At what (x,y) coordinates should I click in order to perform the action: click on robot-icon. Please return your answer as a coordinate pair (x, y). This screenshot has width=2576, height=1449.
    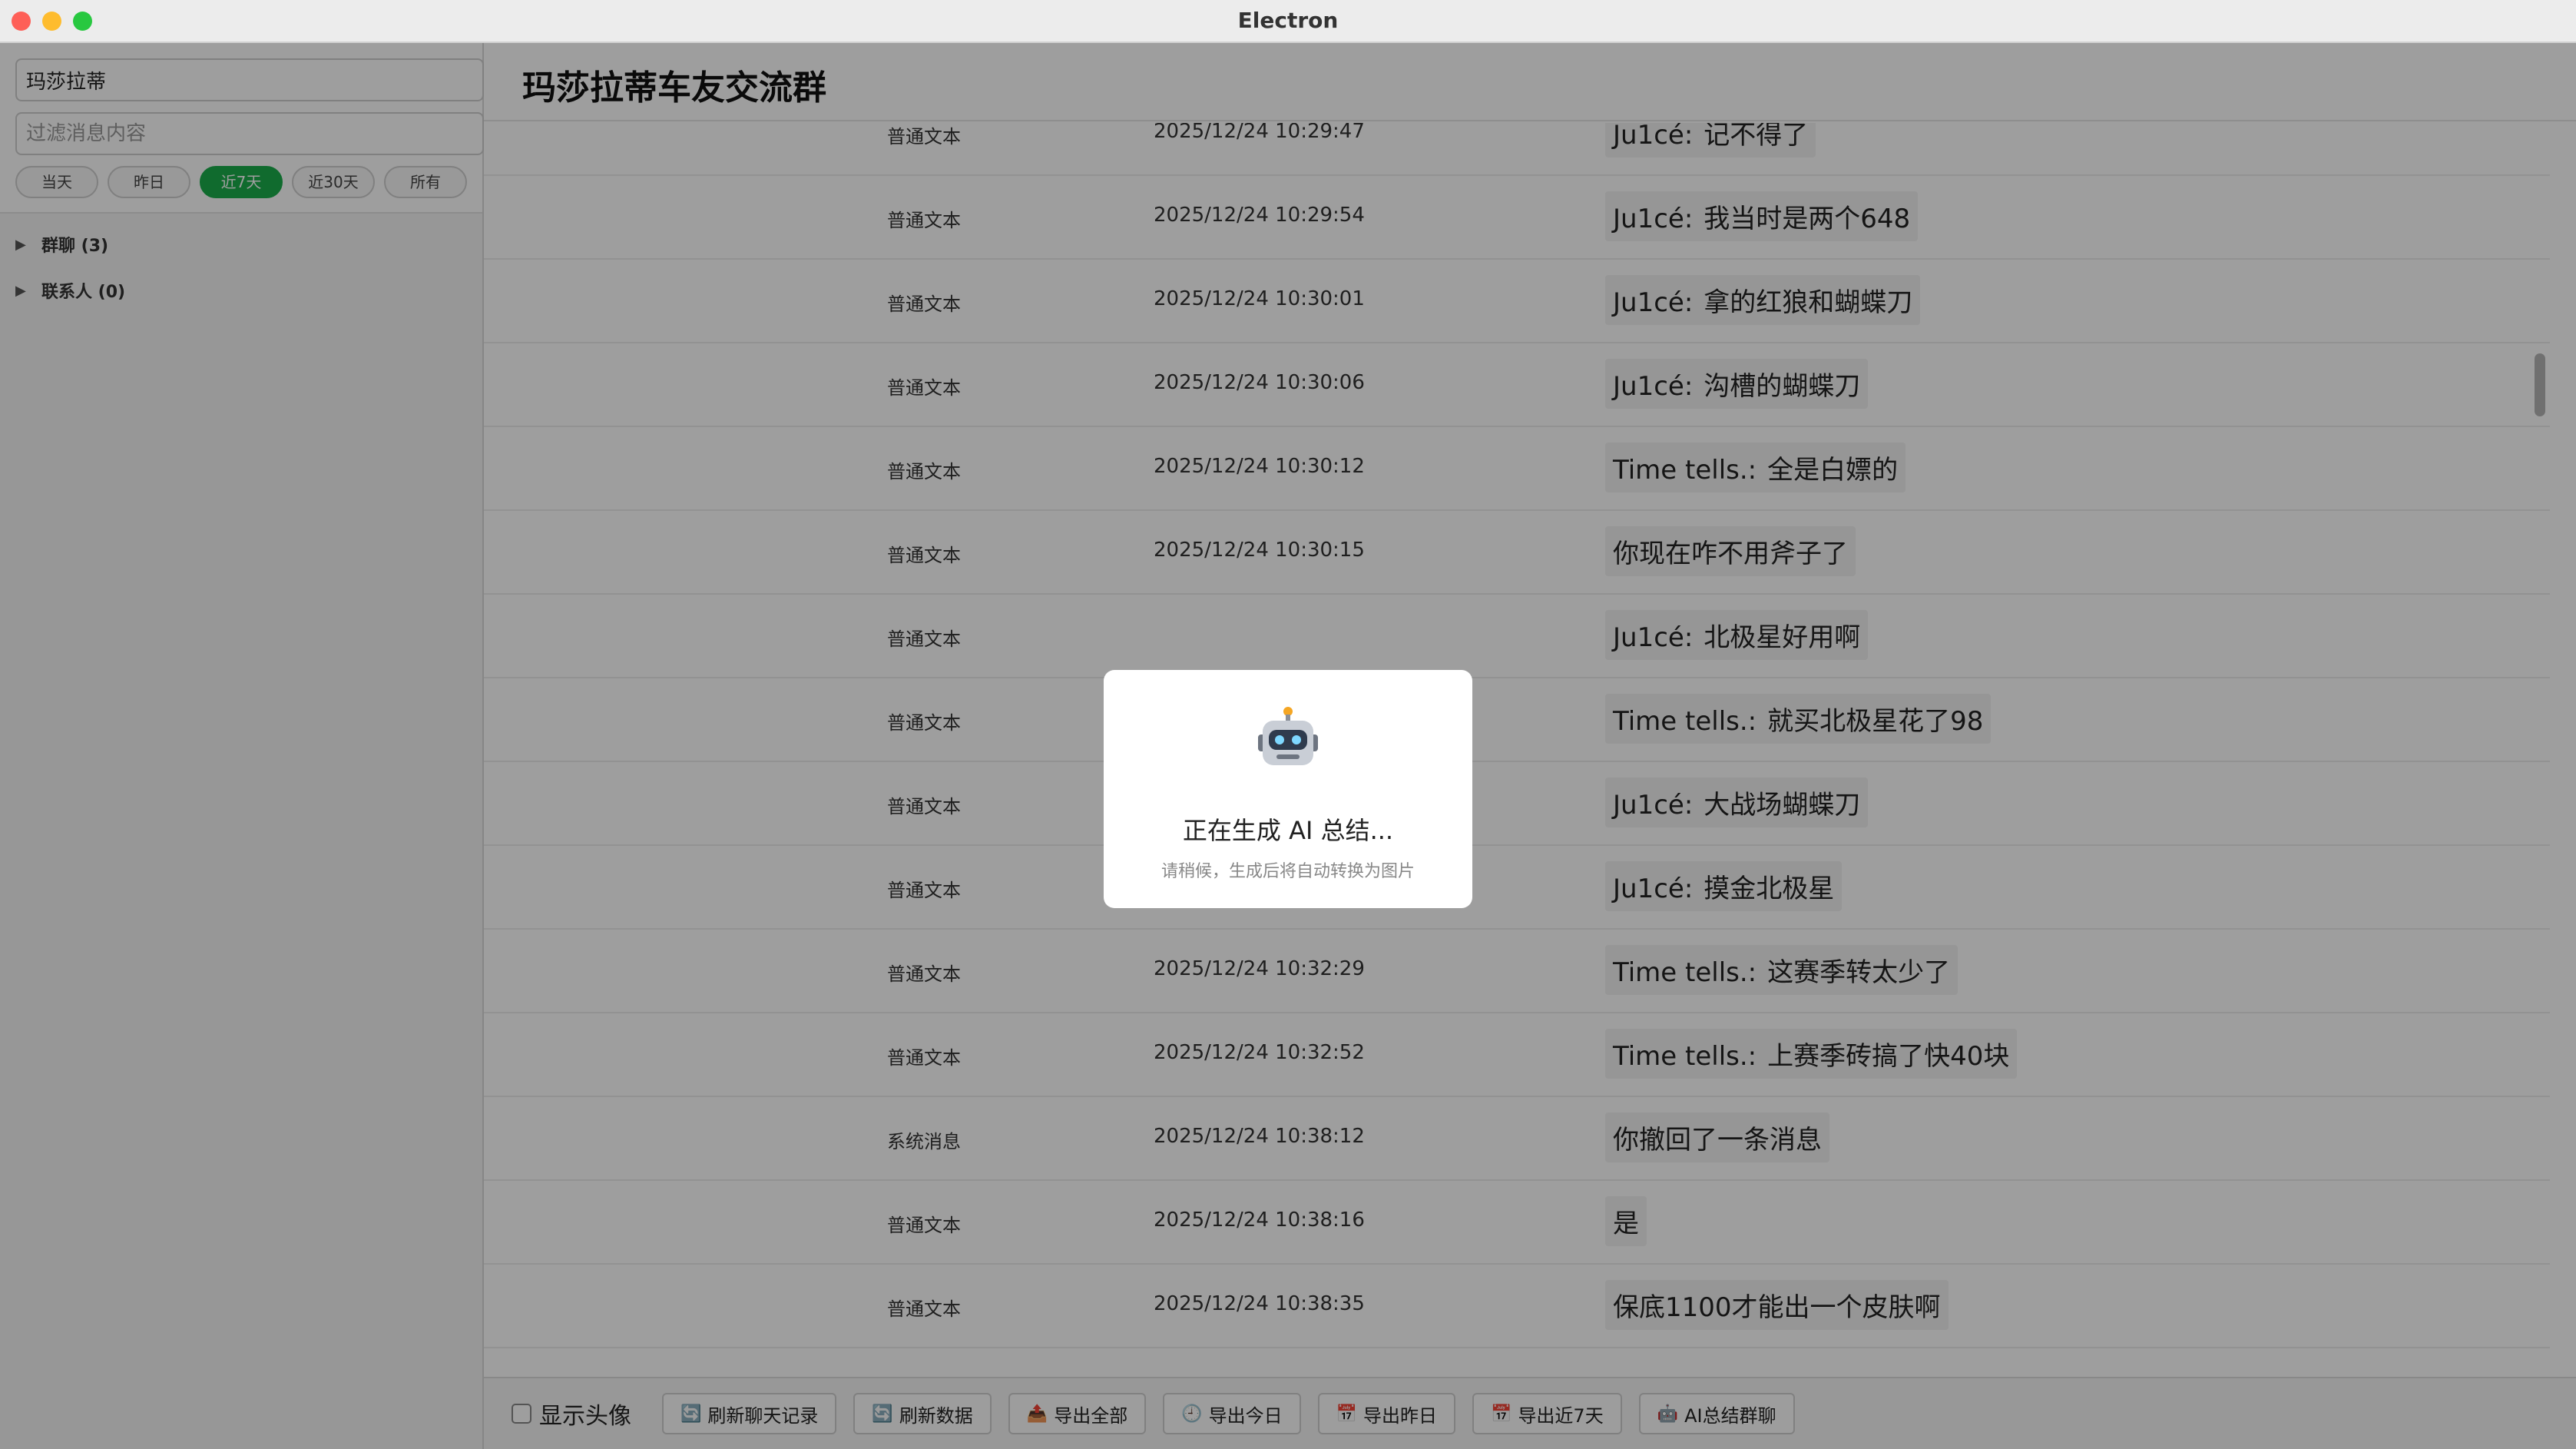
    Looking at the image, I should click on (1288, 739).